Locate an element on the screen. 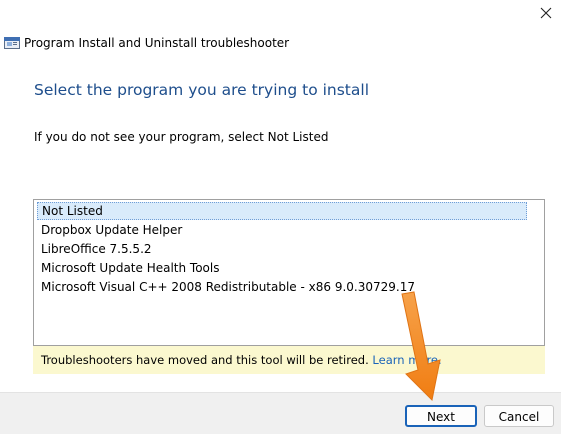 This screenshot has height=434, width=561. program-item-libreoffice: LibreOffice 7.5.5.2 is located at coordinates (94, 249).